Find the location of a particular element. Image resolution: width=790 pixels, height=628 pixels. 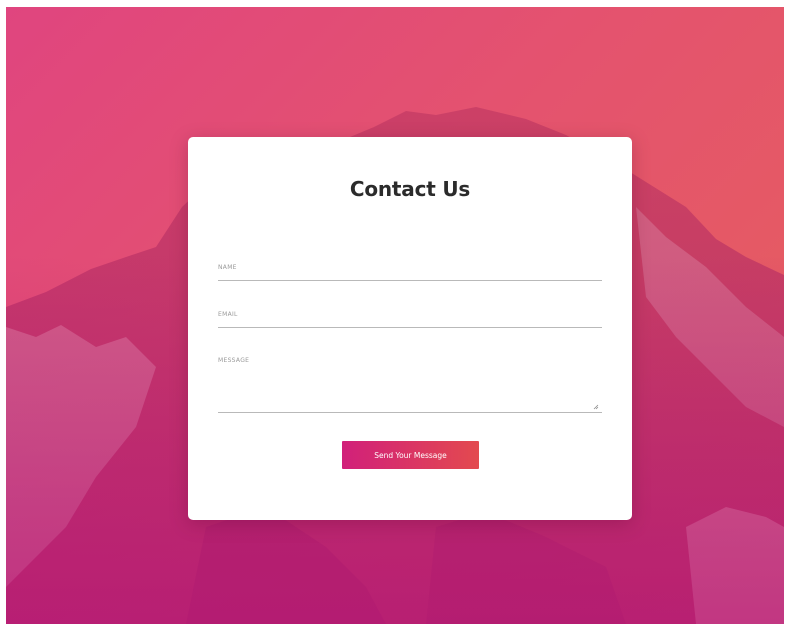

message-field-group: Message is located at coordinates (410, 385).